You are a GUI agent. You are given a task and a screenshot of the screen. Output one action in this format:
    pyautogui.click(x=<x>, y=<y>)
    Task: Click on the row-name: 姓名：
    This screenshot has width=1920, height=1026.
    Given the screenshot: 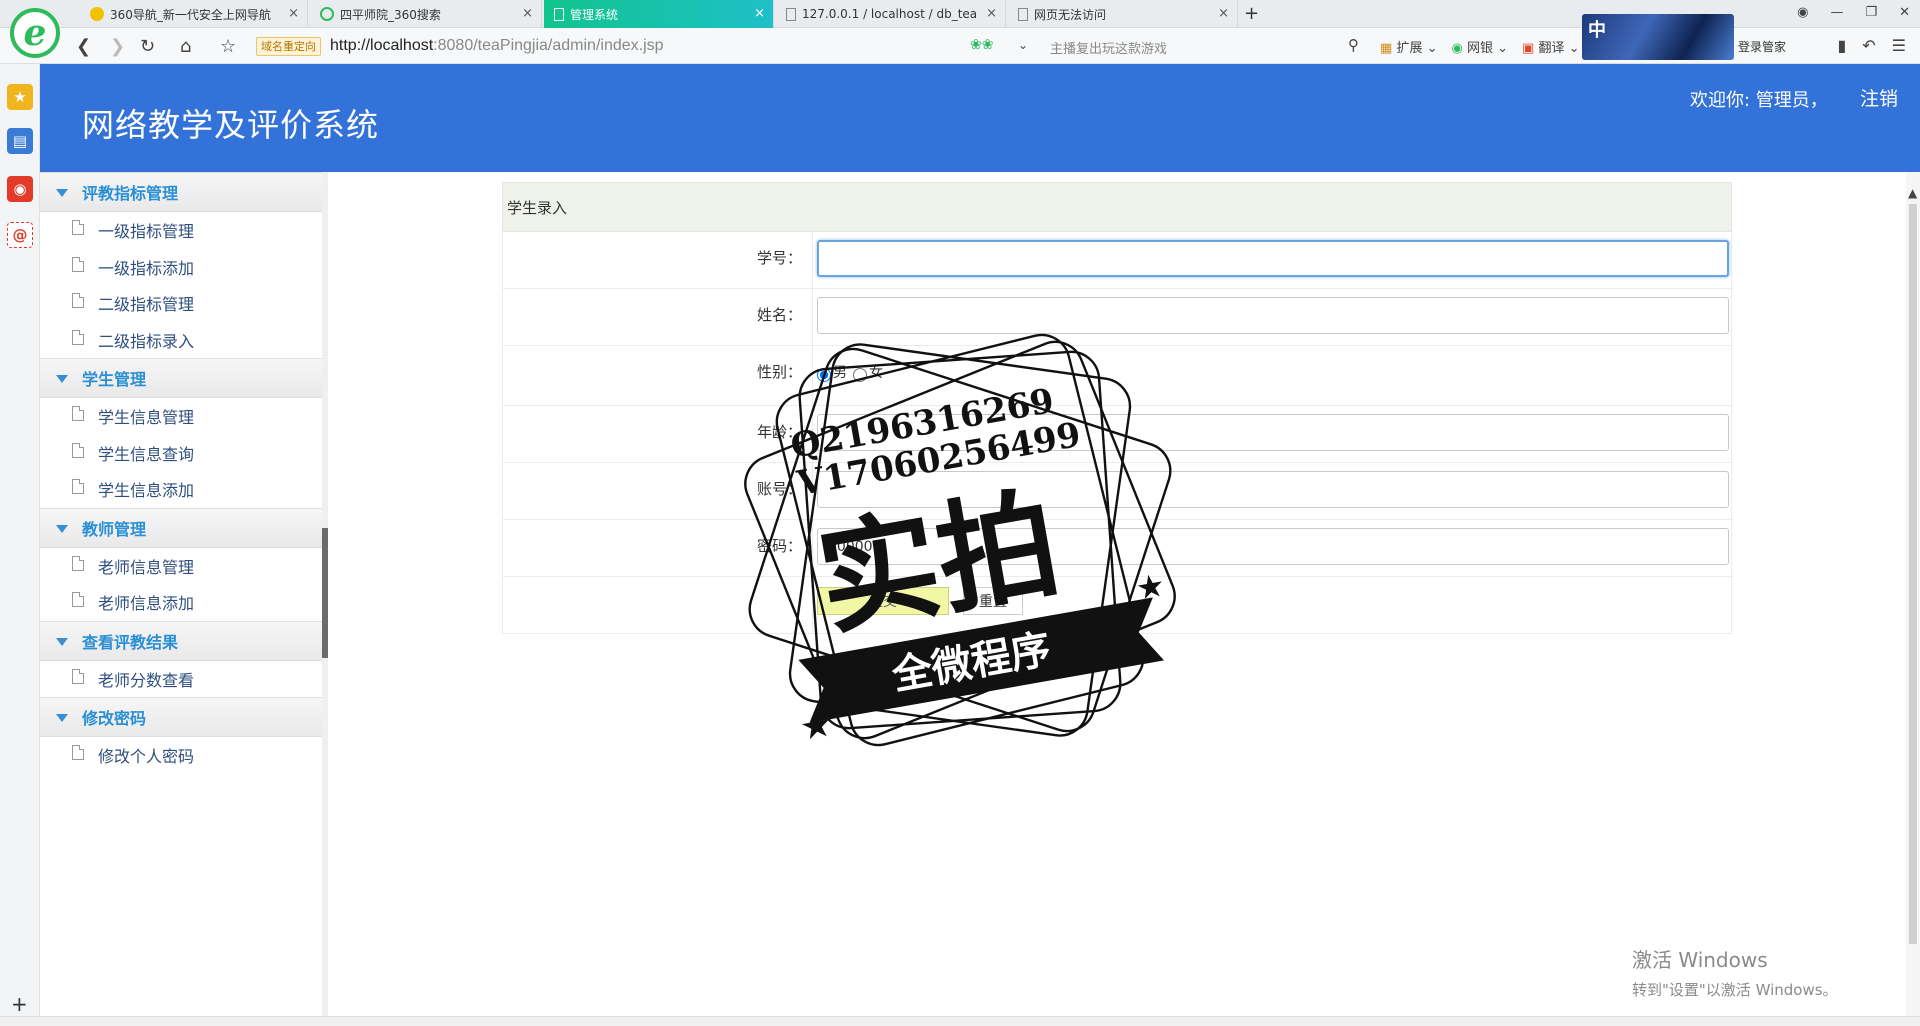 What is the action you would take?
    pyautogui.click(x=1117, y=317)
    